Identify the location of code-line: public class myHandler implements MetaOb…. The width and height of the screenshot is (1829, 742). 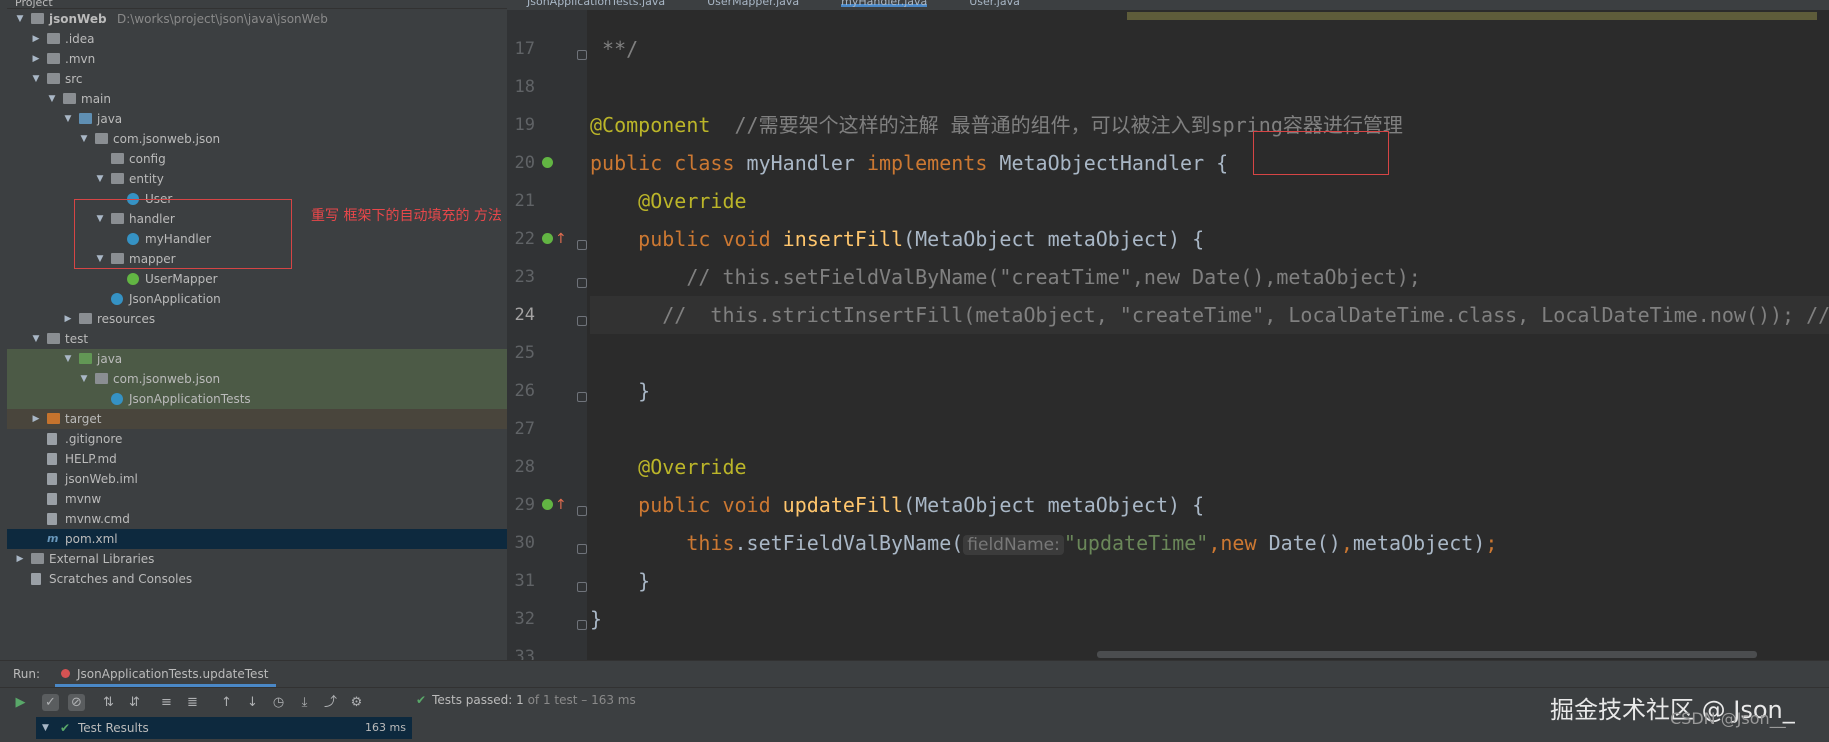
(909, 163).